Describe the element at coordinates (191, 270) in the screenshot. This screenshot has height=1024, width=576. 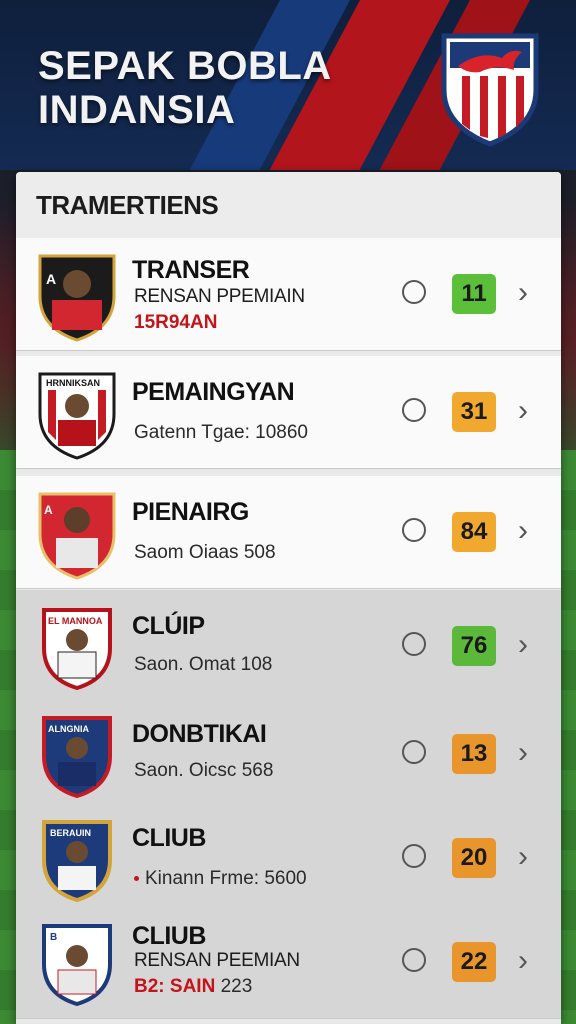
I see `row-title: TRANSER` at that location.